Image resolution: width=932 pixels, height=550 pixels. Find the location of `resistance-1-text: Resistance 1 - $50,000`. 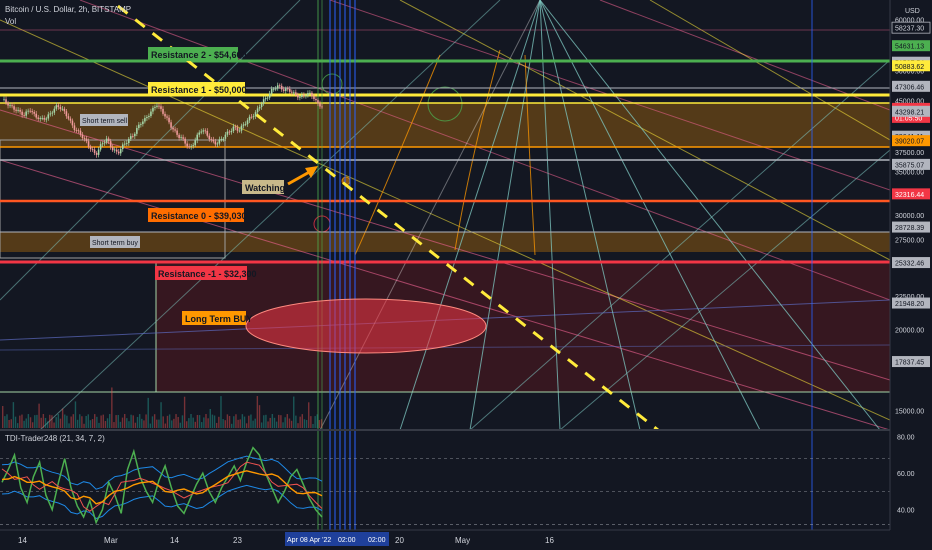

resistance-1-text: Resistance 1 - $50,000 is located at coordinates (199, 90).